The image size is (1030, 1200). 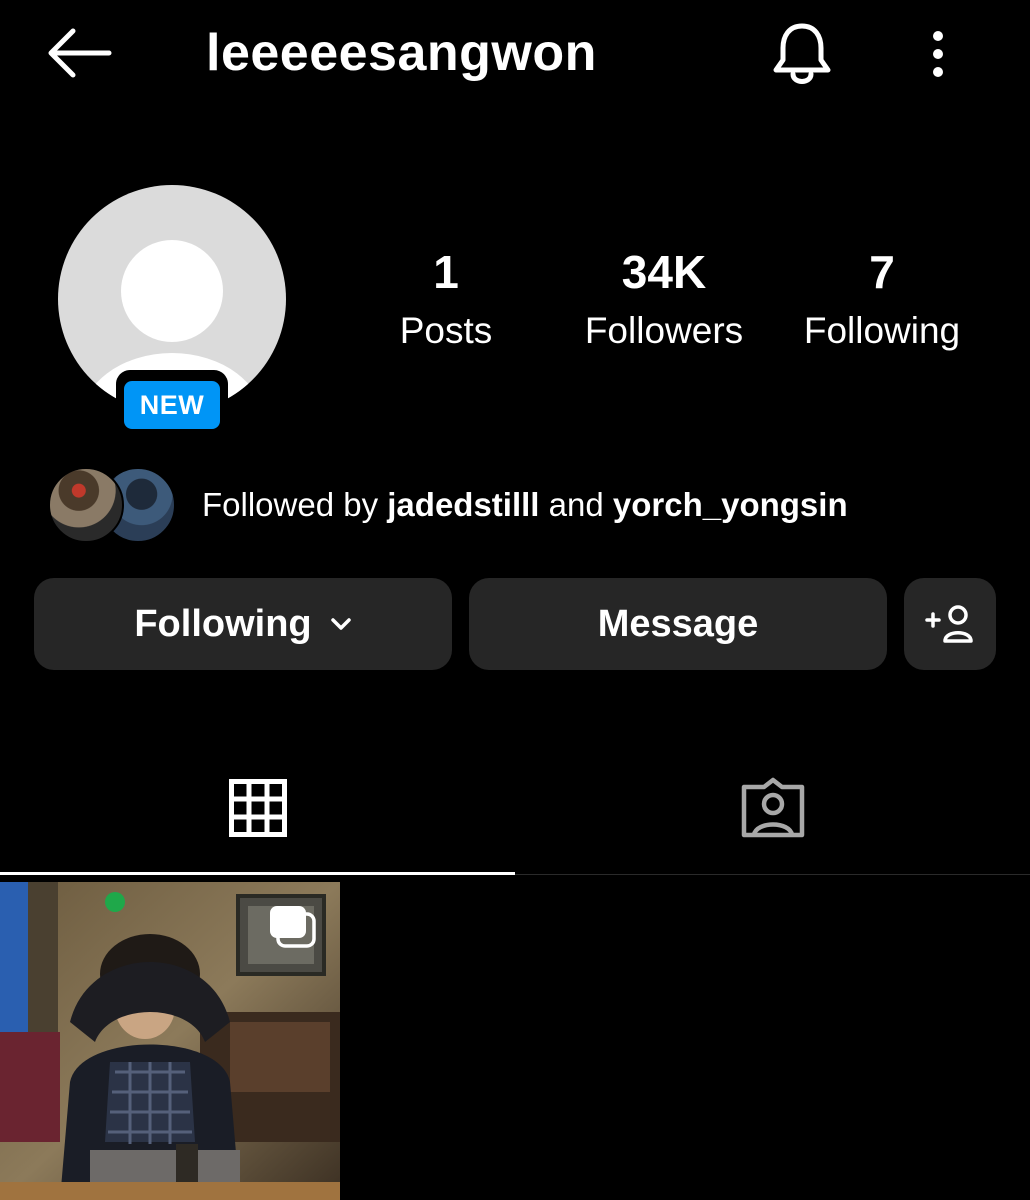 I want to click on message-button: Message, so click(x=678, y=624).